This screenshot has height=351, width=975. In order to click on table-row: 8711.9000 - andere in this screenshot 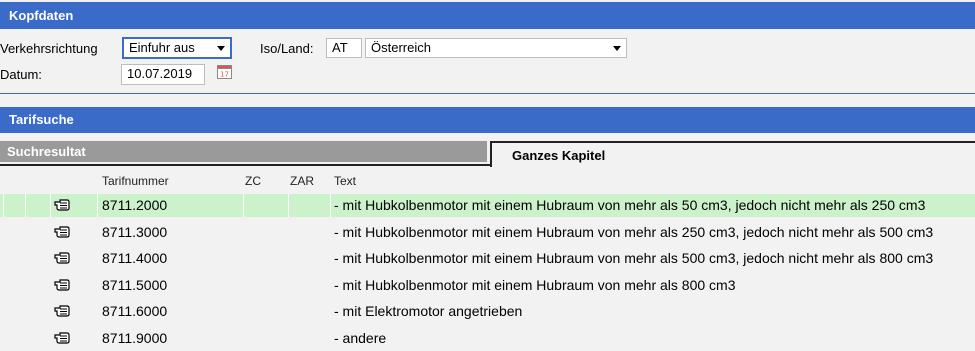, I will do `click(487, 338)`.